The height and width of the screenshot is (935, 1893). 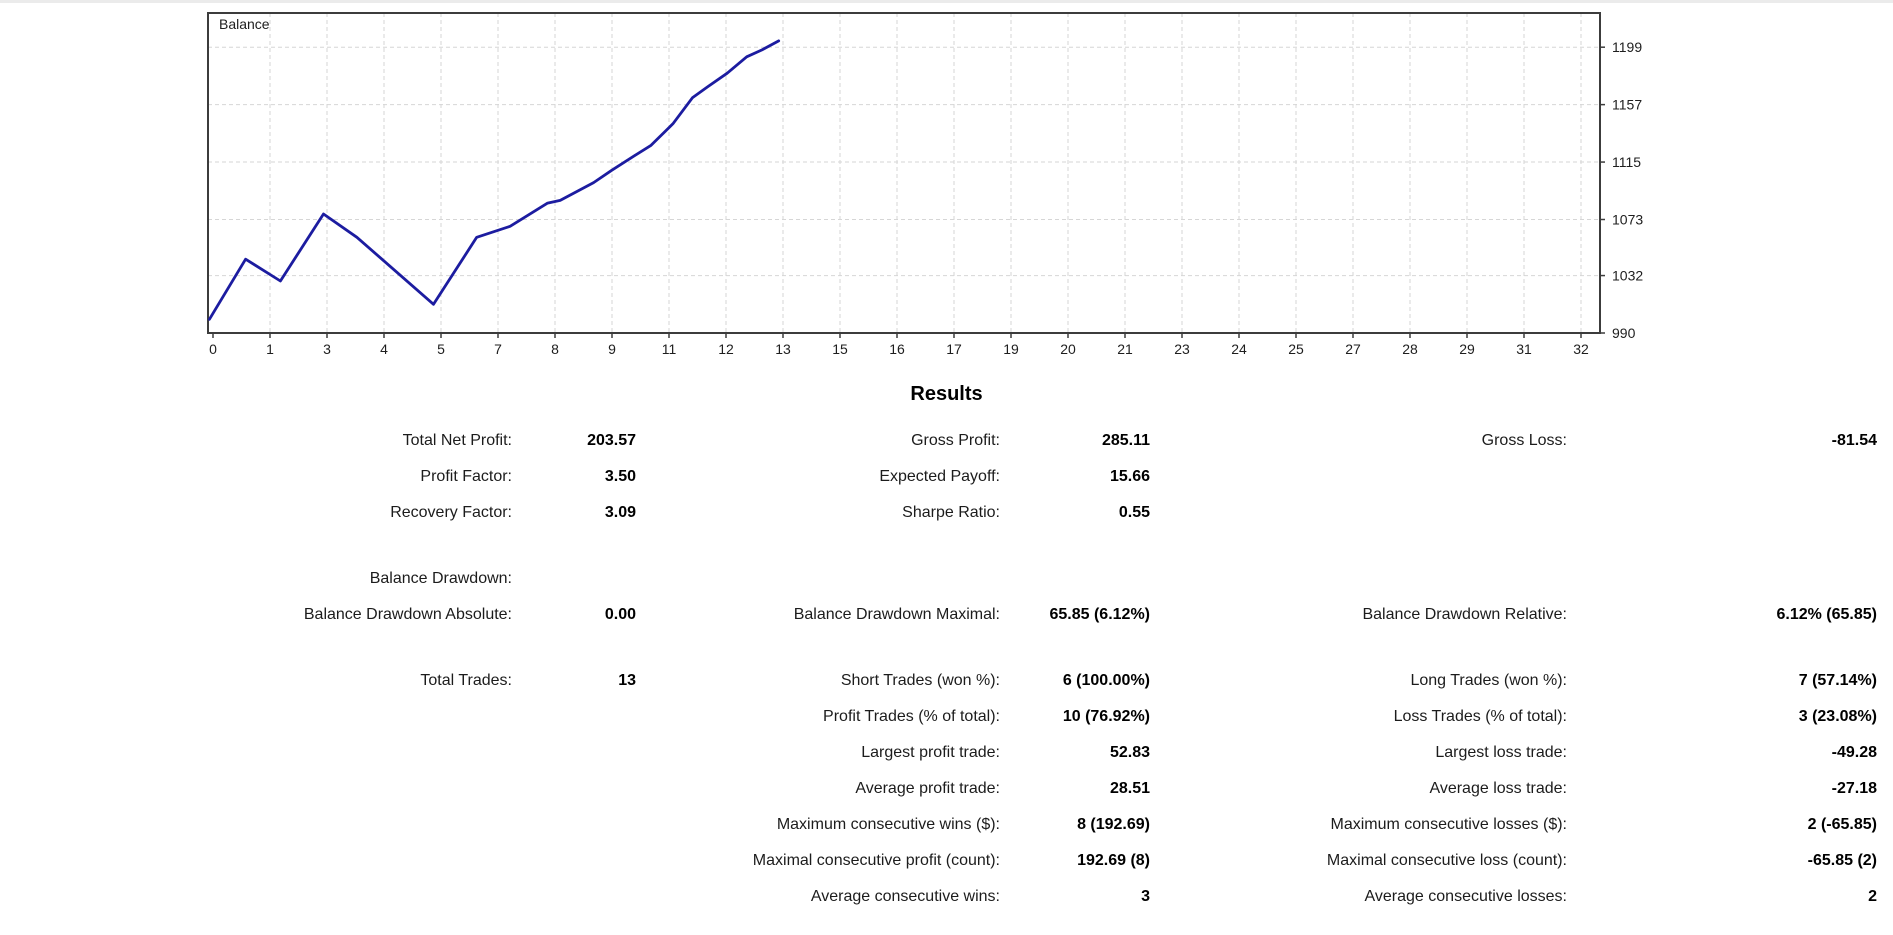 I want to click on stat-label: Average profit trade:, so click(x=927, y=788).